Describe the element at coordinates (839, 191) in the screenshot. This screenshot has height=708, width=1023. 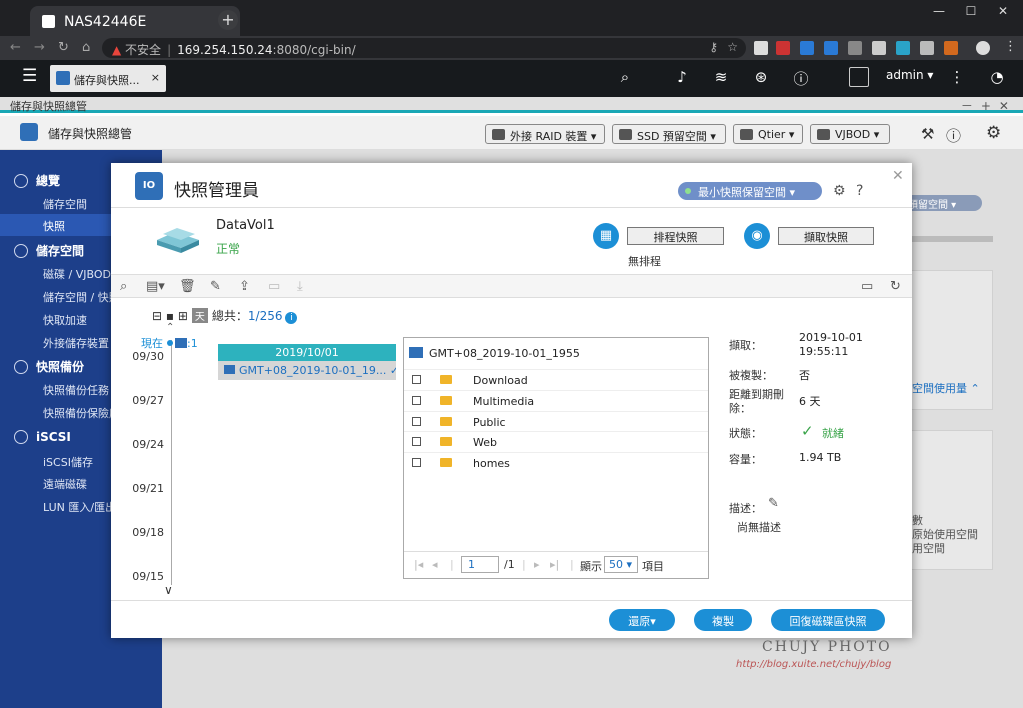
I see `dialog-settings-icon: ⚙` at that location.